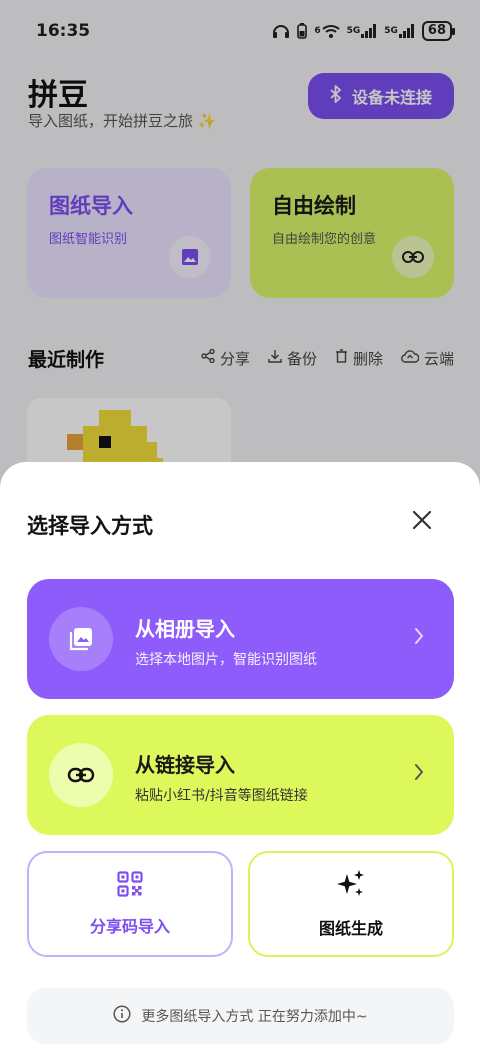 The image size is (480, 1057). What do you see at coordinates (351, 904) in the screenshot?
I see `generate-pattern-button: 图纸生成` at bounding box center [351, 904].